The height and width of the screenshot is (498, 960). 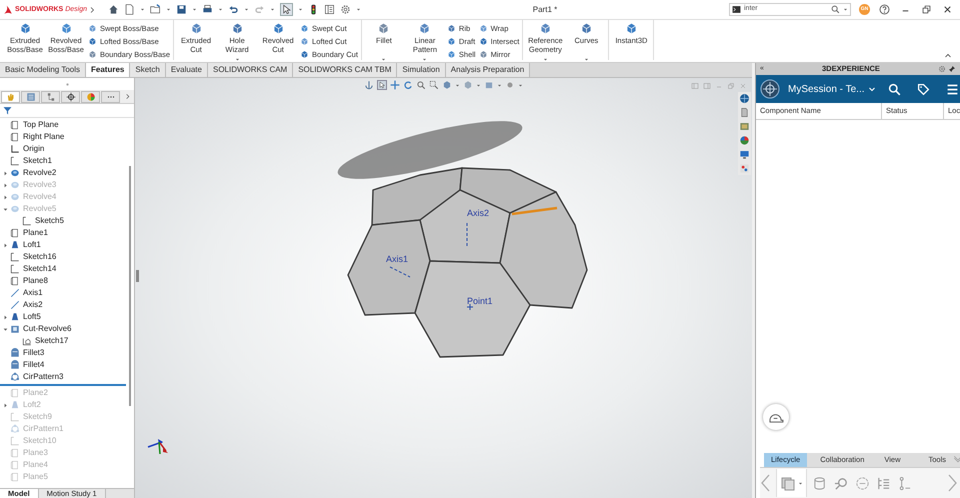 I want to click on tree-item: Revolve2, so click(x=39, y=173).